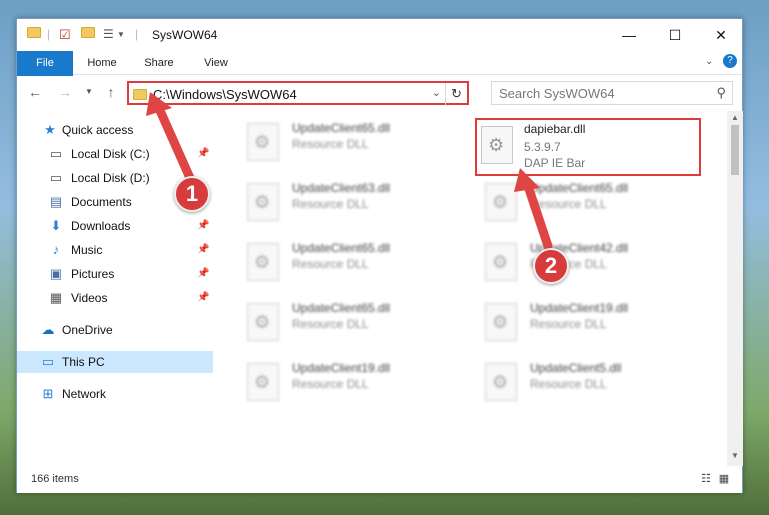 This screenshot has height=515, width=769. Describe the element at coordinates (115, 154) in the screenshot. I see `nav-item-local-disk-c: ▭ Local Disk (C:) 📌` at that location.